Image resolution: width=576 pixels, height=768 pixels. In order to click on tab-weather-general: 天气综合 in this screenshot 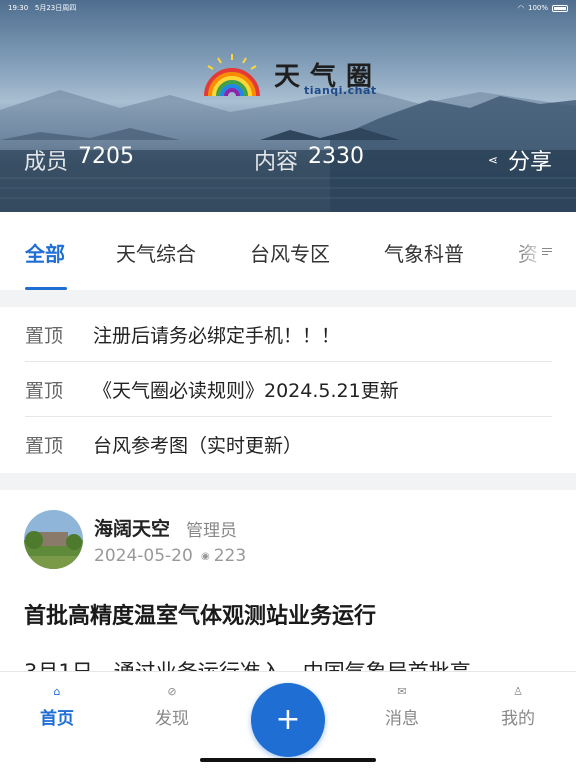, I will do `click(156, 252)`.